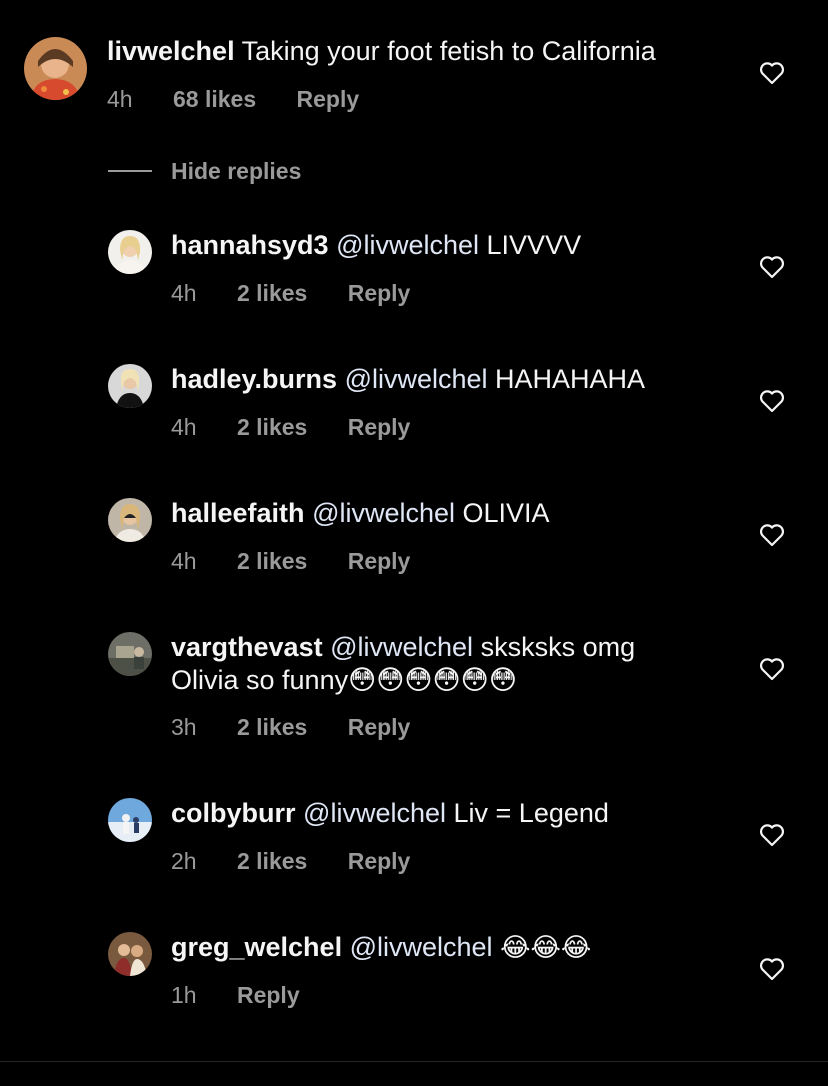  I want to click on reply-body: OLIVIA, so click(506, 513).